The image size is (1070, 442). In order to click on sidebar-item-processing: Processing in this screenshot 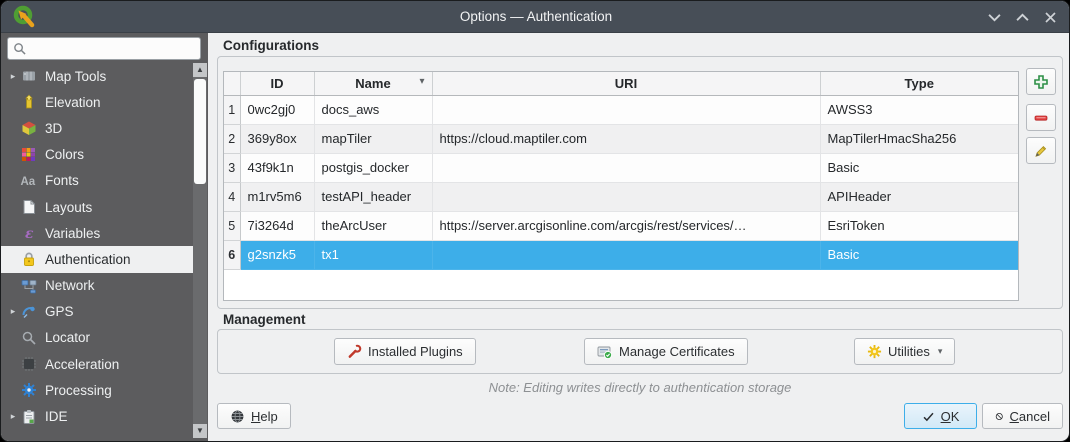, I will do `click(97, 390)`.